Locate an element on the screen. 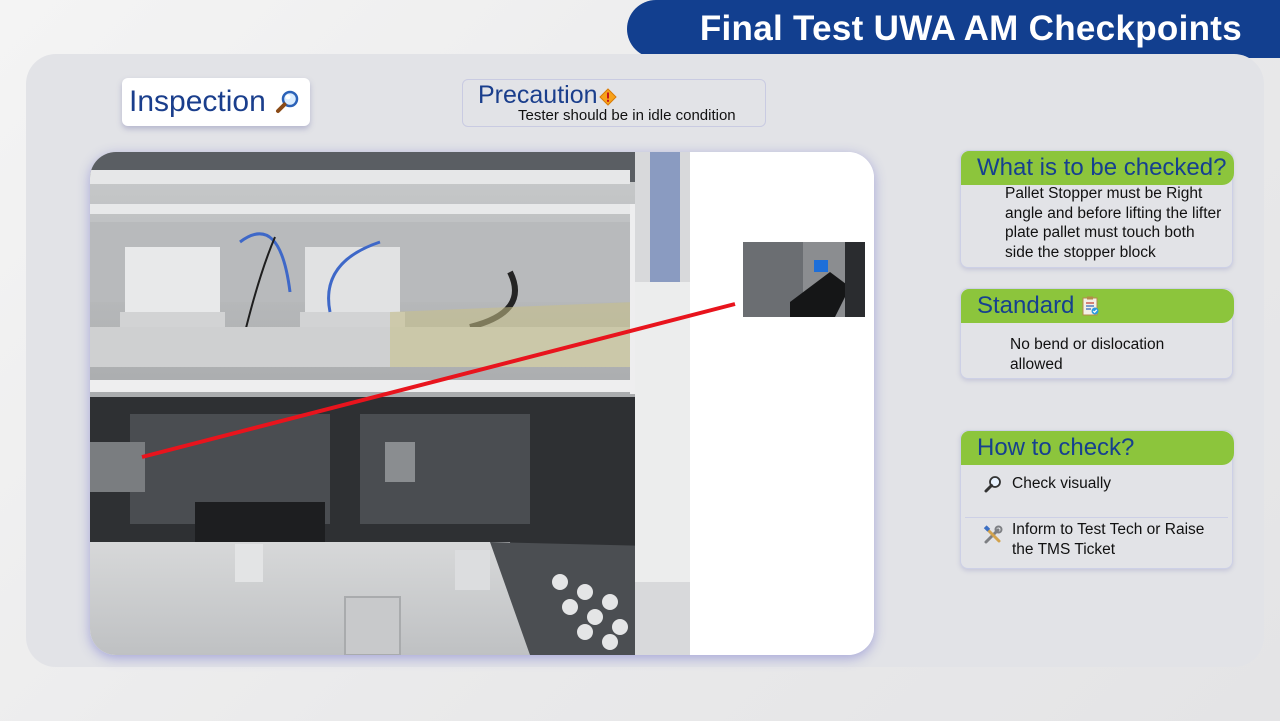  standard-card: Standard No bend or dislocation allowed is located at coordinates (1097, 333).